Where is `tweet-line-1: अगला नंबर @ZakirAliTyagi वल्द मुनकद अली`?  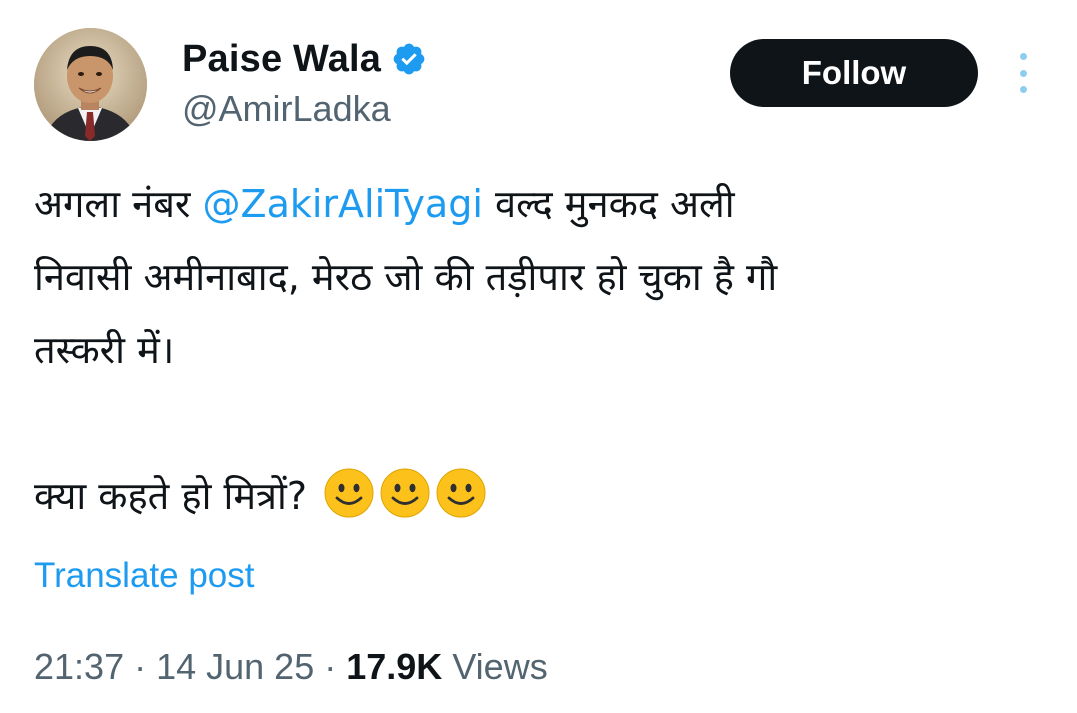
tweet-line-1: अगला नंबर @ZakirAliTyagi वल्द मुनकद अली is located at coordinates (534, 204).